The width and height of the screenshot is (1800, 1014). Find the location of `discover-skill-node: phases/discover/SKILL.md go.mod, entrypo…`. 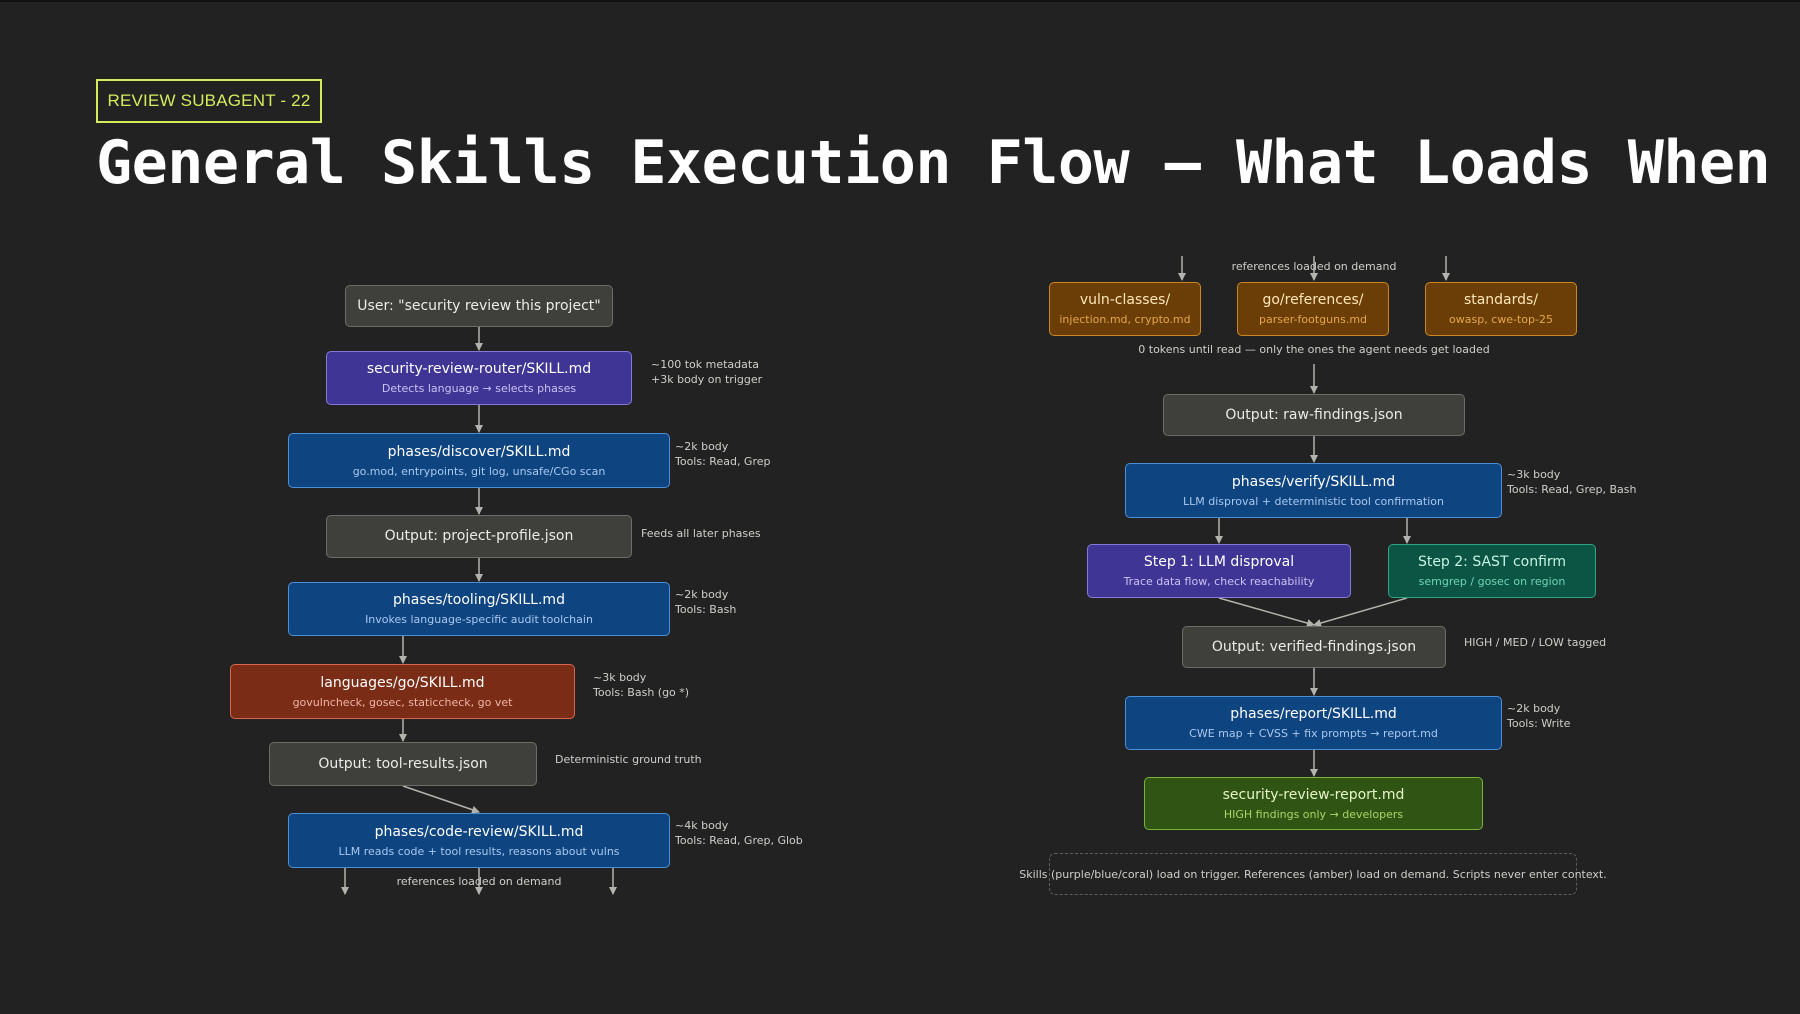

discover-skill-node: phases/discover/SKILL.md go.mod, entrypo… is located at coordinates (479, 460).